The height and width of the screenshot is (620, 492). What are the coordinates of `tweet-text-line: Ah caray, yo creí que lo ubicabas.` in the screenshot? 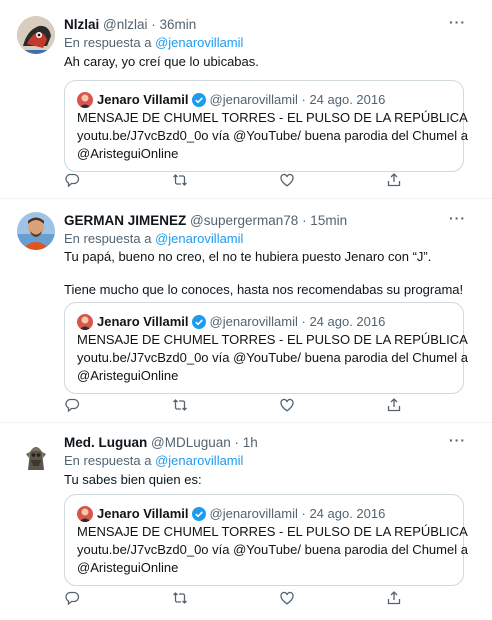 It's located at (161, 61).